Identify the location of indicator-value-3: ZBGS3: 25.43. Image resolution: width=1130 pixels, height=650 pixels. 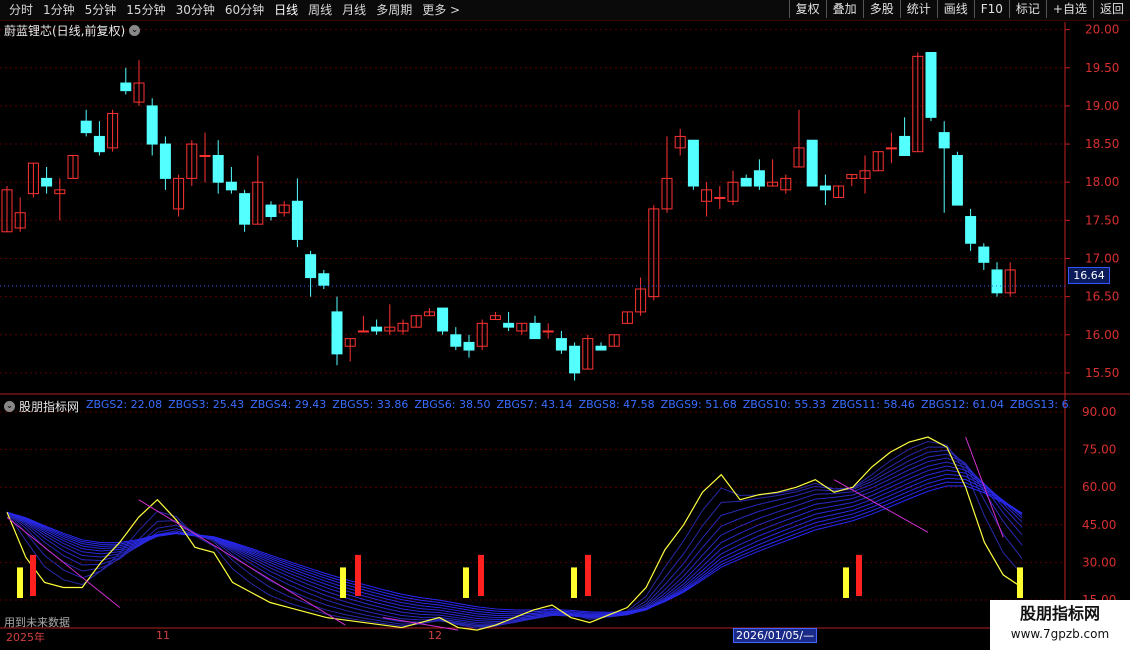
(206, 404).